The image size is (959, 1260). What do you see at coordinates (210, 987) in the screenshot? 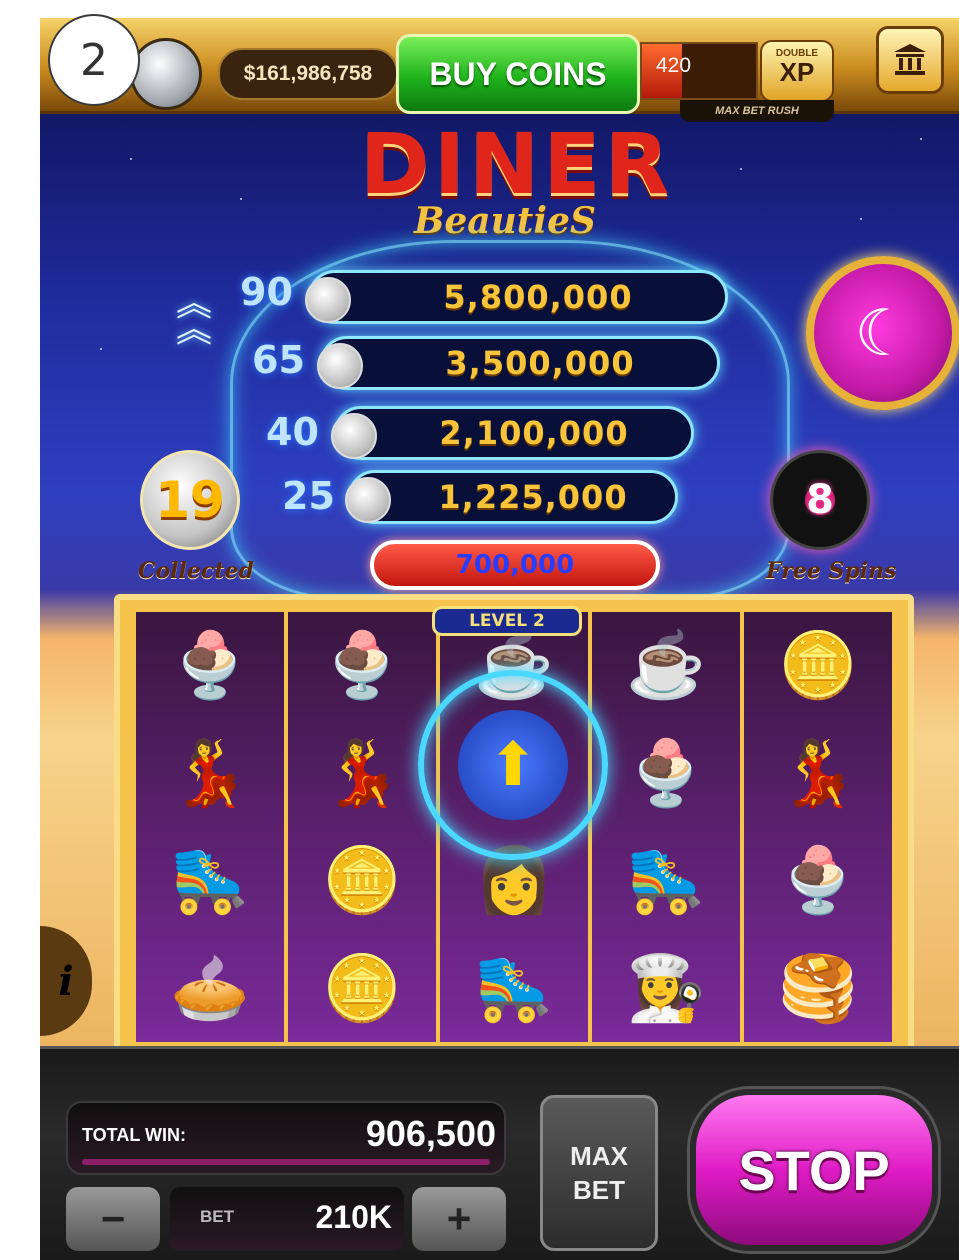
I see `reel-symbol: 🥧` at bounding box center [210, 987].